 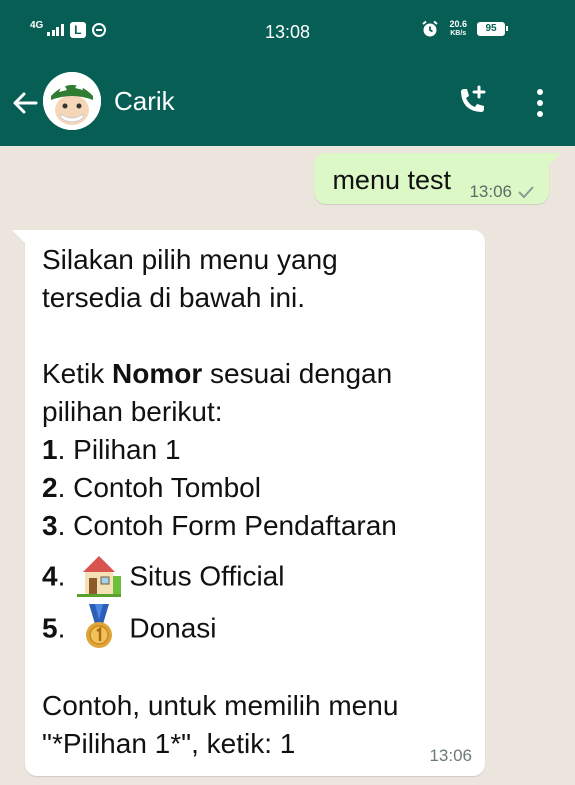 I want to click on house-emoji-icon, so click(x=99, y=576).